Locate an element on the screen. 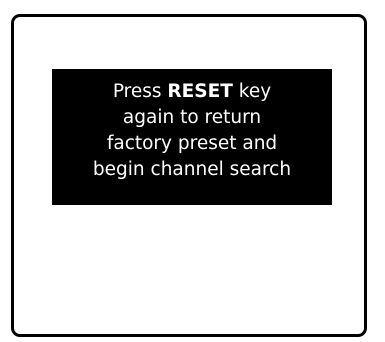  message-prefix: Press is located at coordinates (140, 91).